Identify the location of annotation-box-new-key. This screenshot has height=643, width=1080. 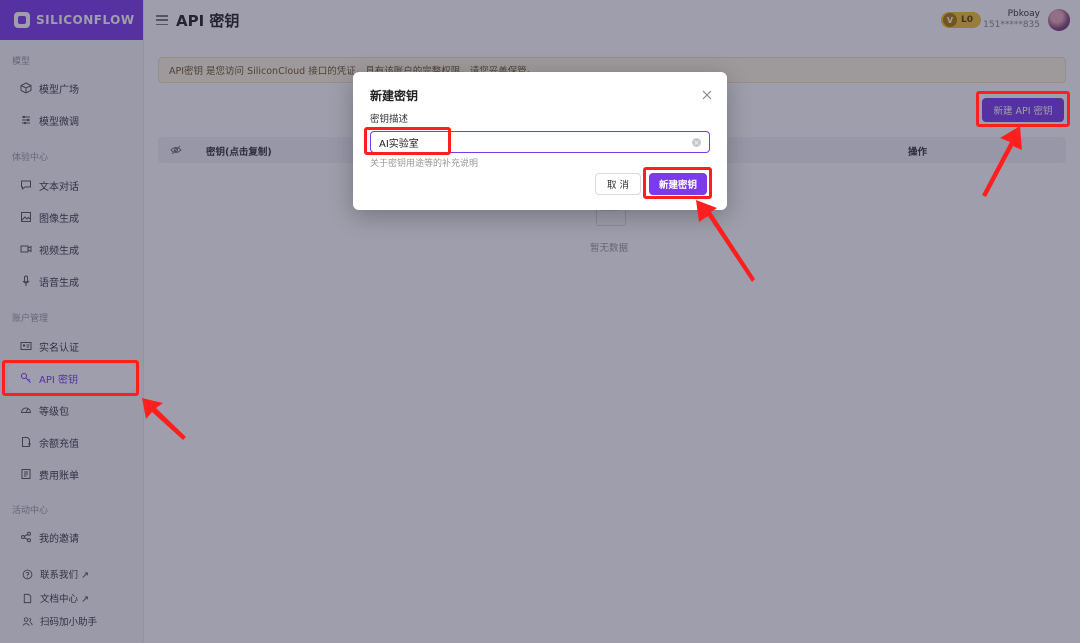
(1023, 109).